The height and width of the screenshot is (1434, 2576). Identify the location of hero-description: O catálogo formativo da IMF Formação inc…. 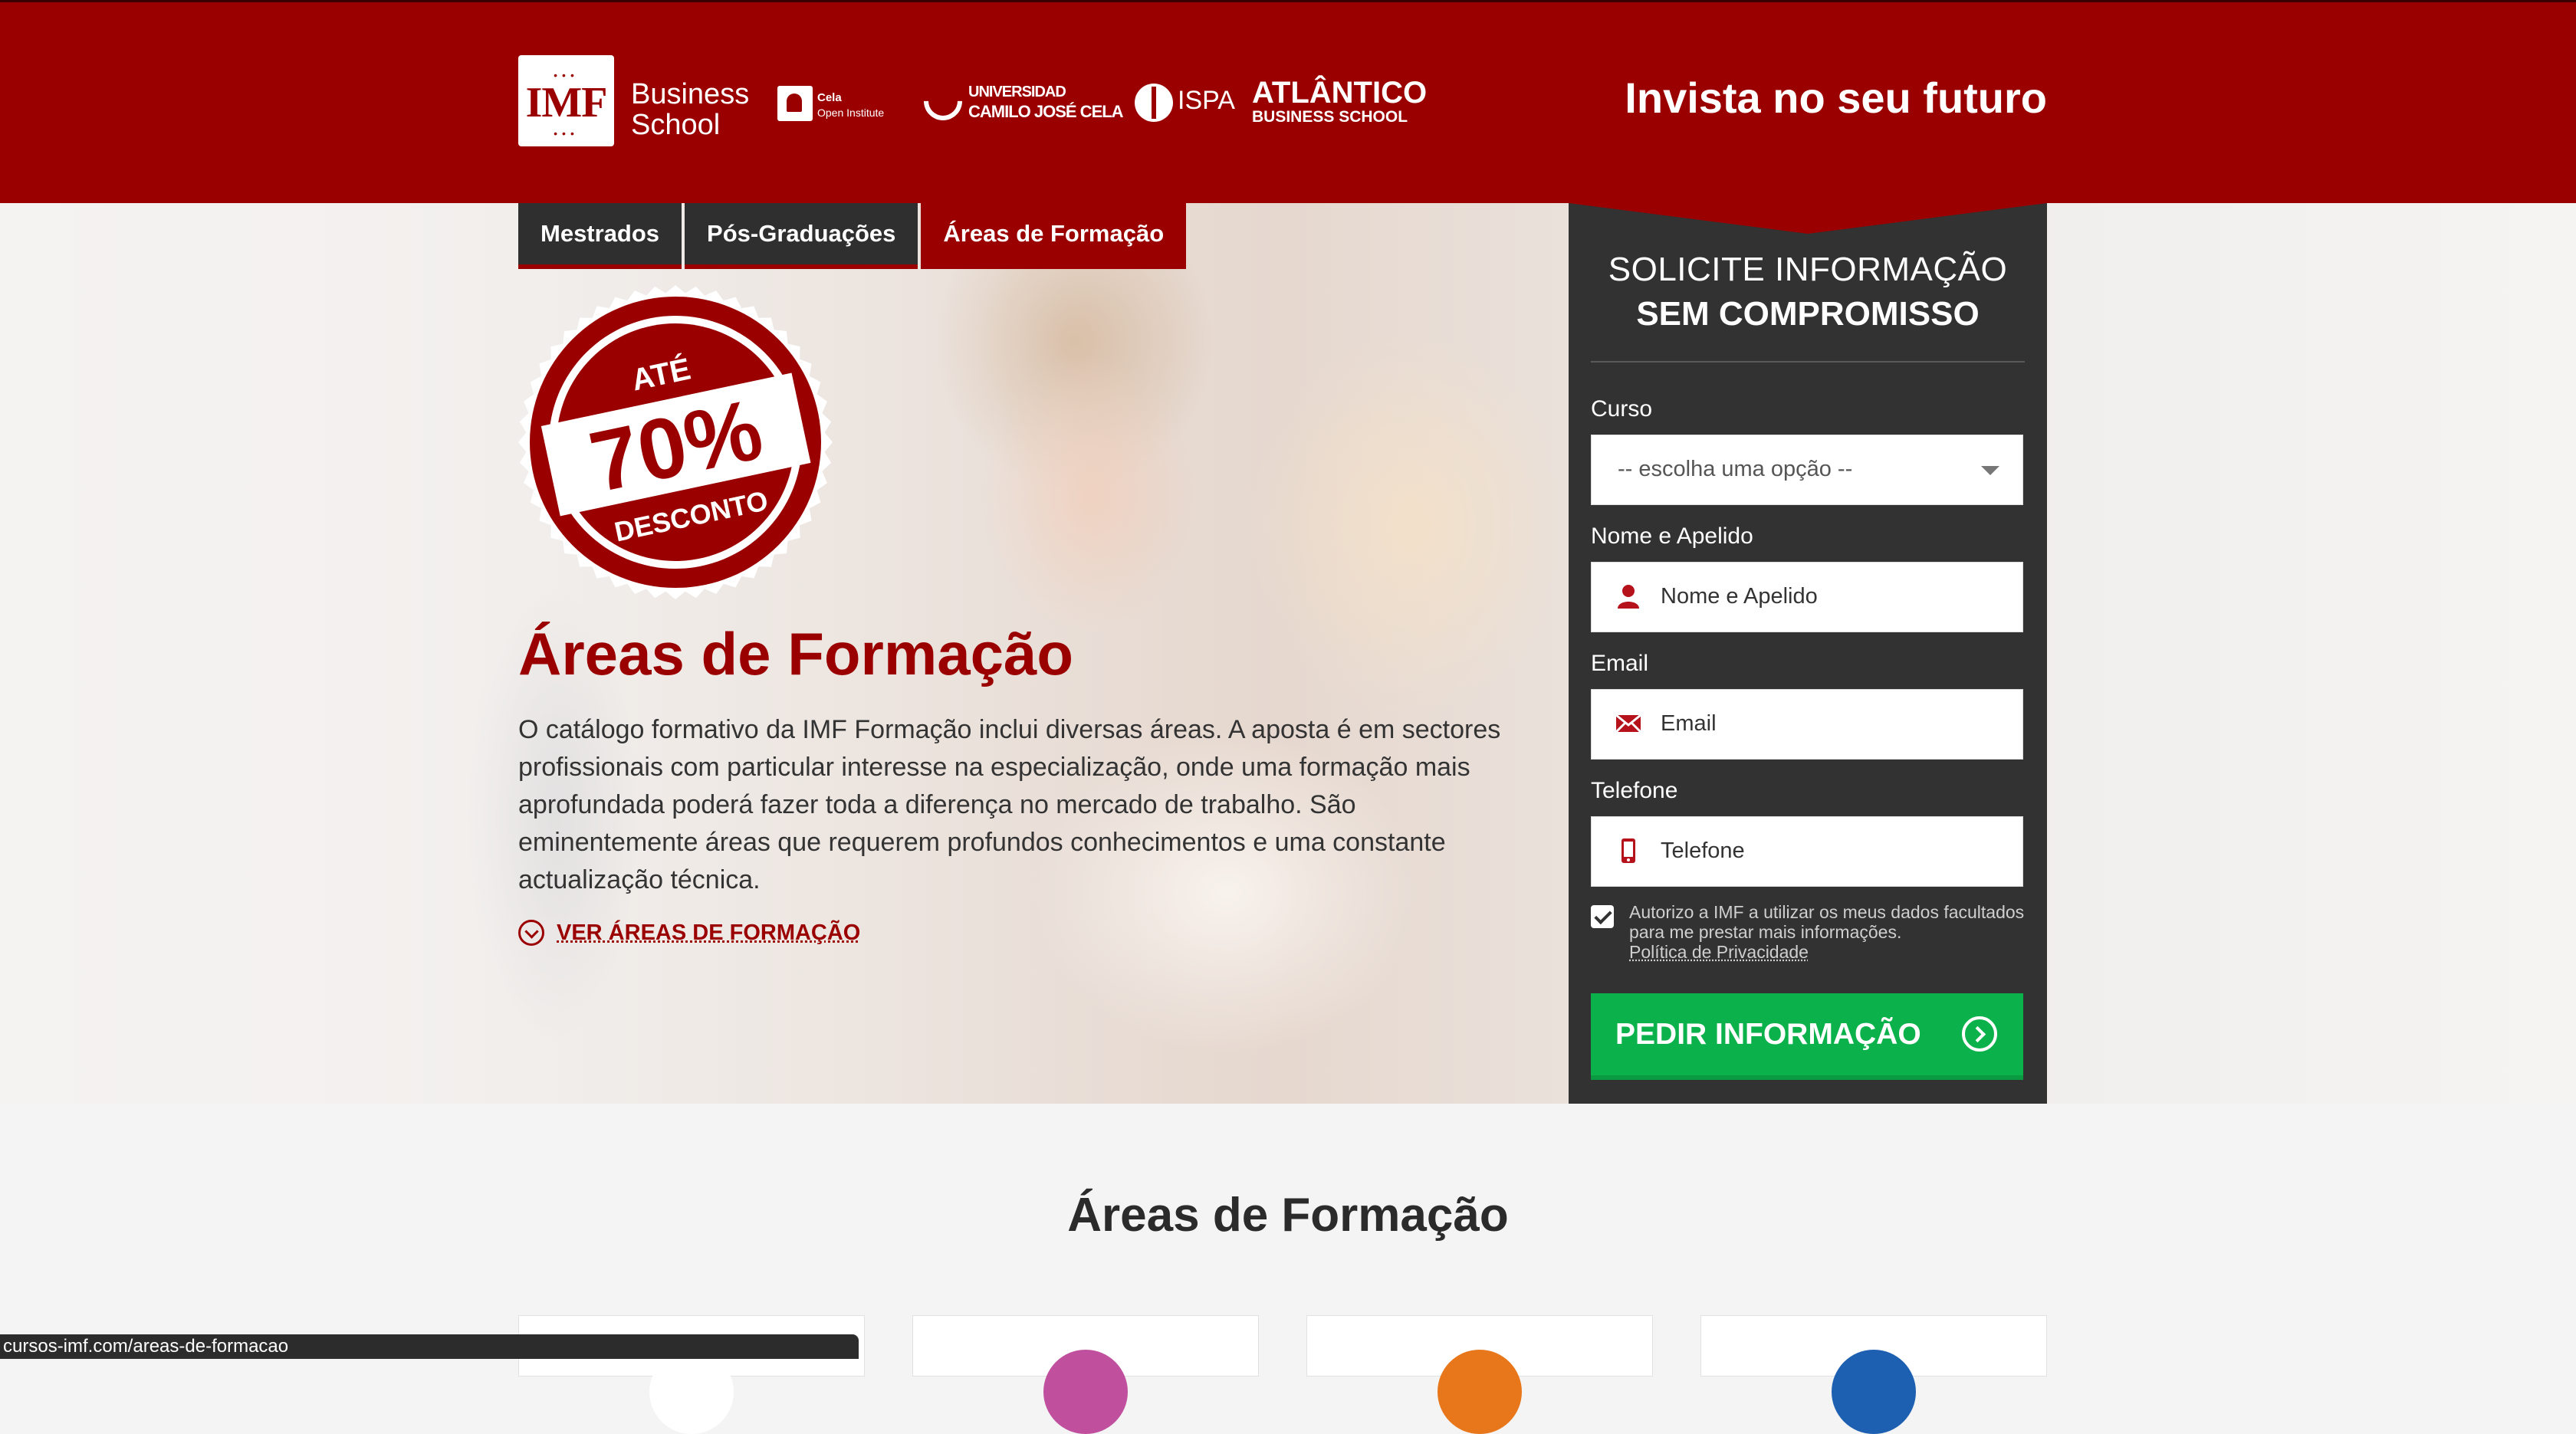
(1024, 805).